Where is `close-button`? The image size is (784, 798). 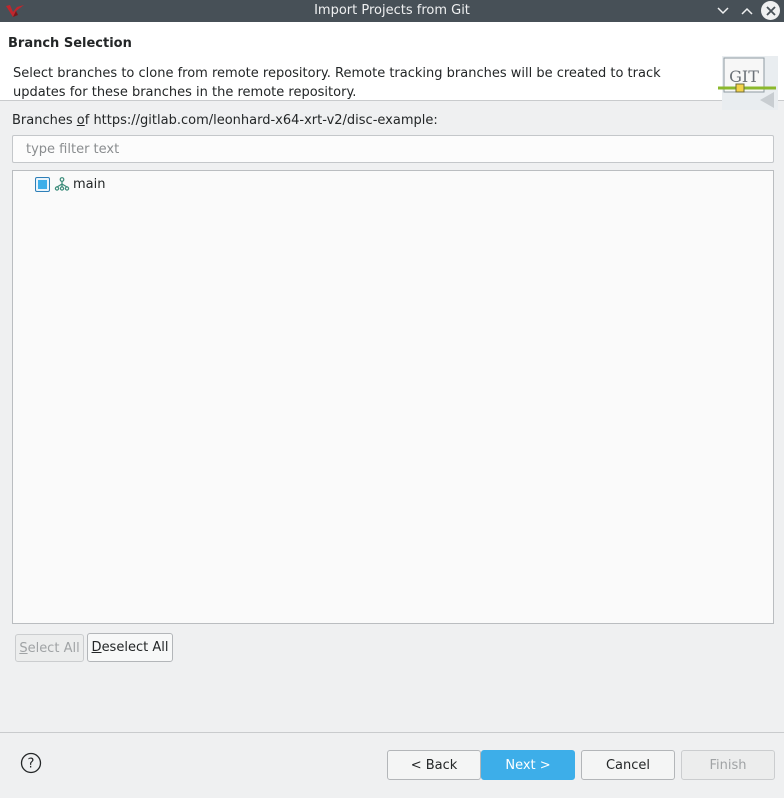
close-button is located at coordinates (770, 10).